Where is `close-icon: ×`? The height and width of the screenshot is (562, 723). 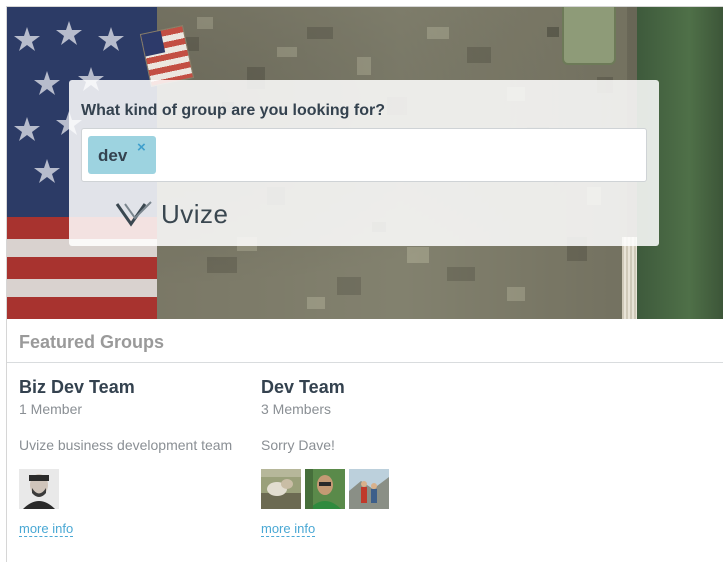
close-icon: × is located at coordinates (141, 148).